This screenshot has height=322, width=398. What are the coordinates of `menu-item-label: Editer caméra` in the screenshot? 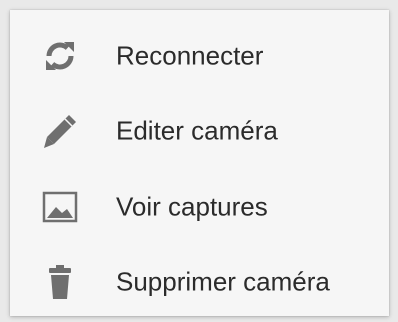 It's located at (197, 130).